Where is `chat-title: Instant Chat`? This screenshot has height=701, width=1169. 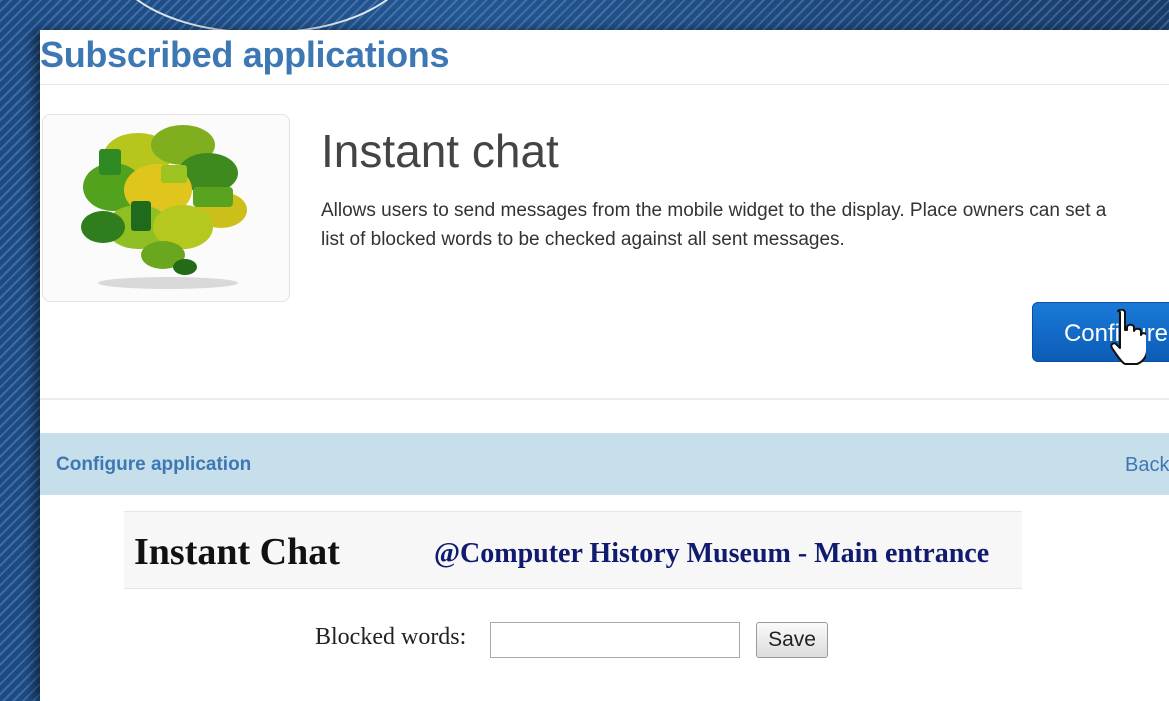 chat-title: Instant Chat is located at coordinates (237, 552).